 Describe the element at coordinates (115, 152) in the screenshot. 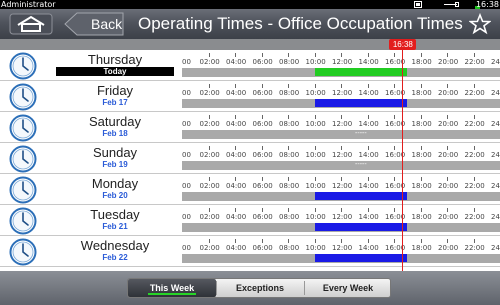

I see `day-name: Sunday` at that location.